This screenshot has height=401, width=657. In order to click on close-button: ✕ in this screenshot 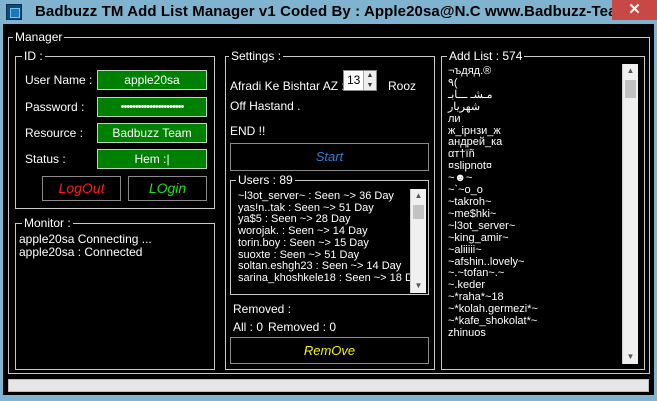, I will do `click(634, 10)`.